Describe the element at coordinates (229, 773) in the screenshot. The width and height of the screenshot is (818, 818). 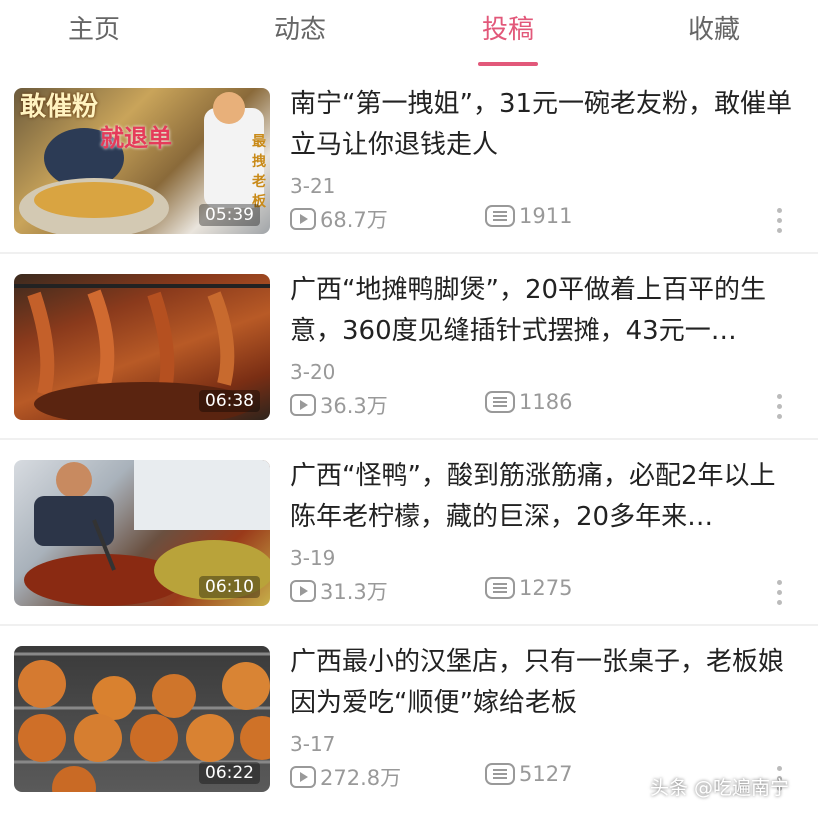
I see `video-duration: 06:22` at that location.